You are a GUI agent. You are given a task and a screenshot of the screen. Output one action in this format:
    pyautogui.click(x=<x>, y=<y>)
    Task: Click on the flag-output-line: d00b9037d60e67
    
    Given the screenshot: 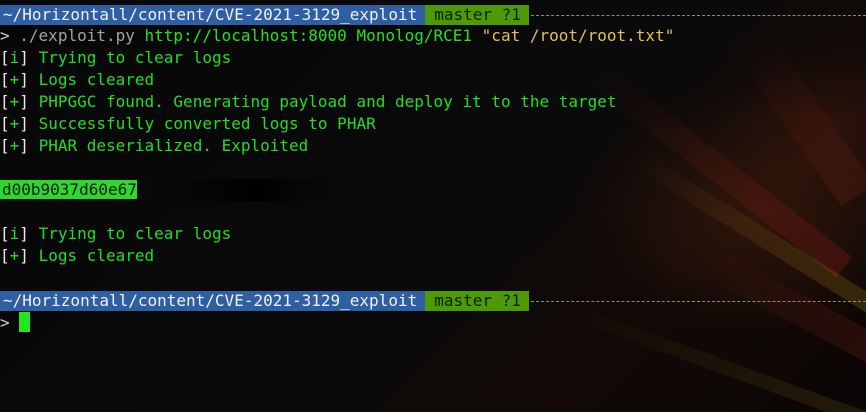 What is the action you would take?
    pyautogui.click(x=168, y=190)
    